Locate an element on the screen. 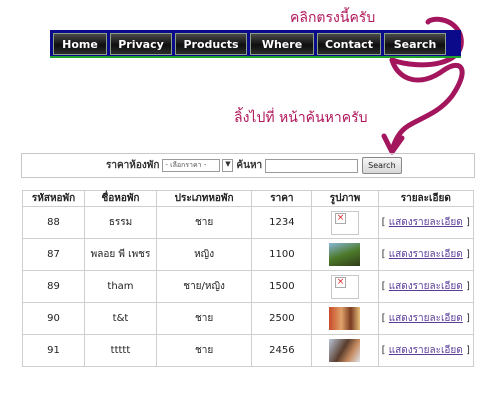  search-label: ค้นหา is located at coordinates (249, 165).